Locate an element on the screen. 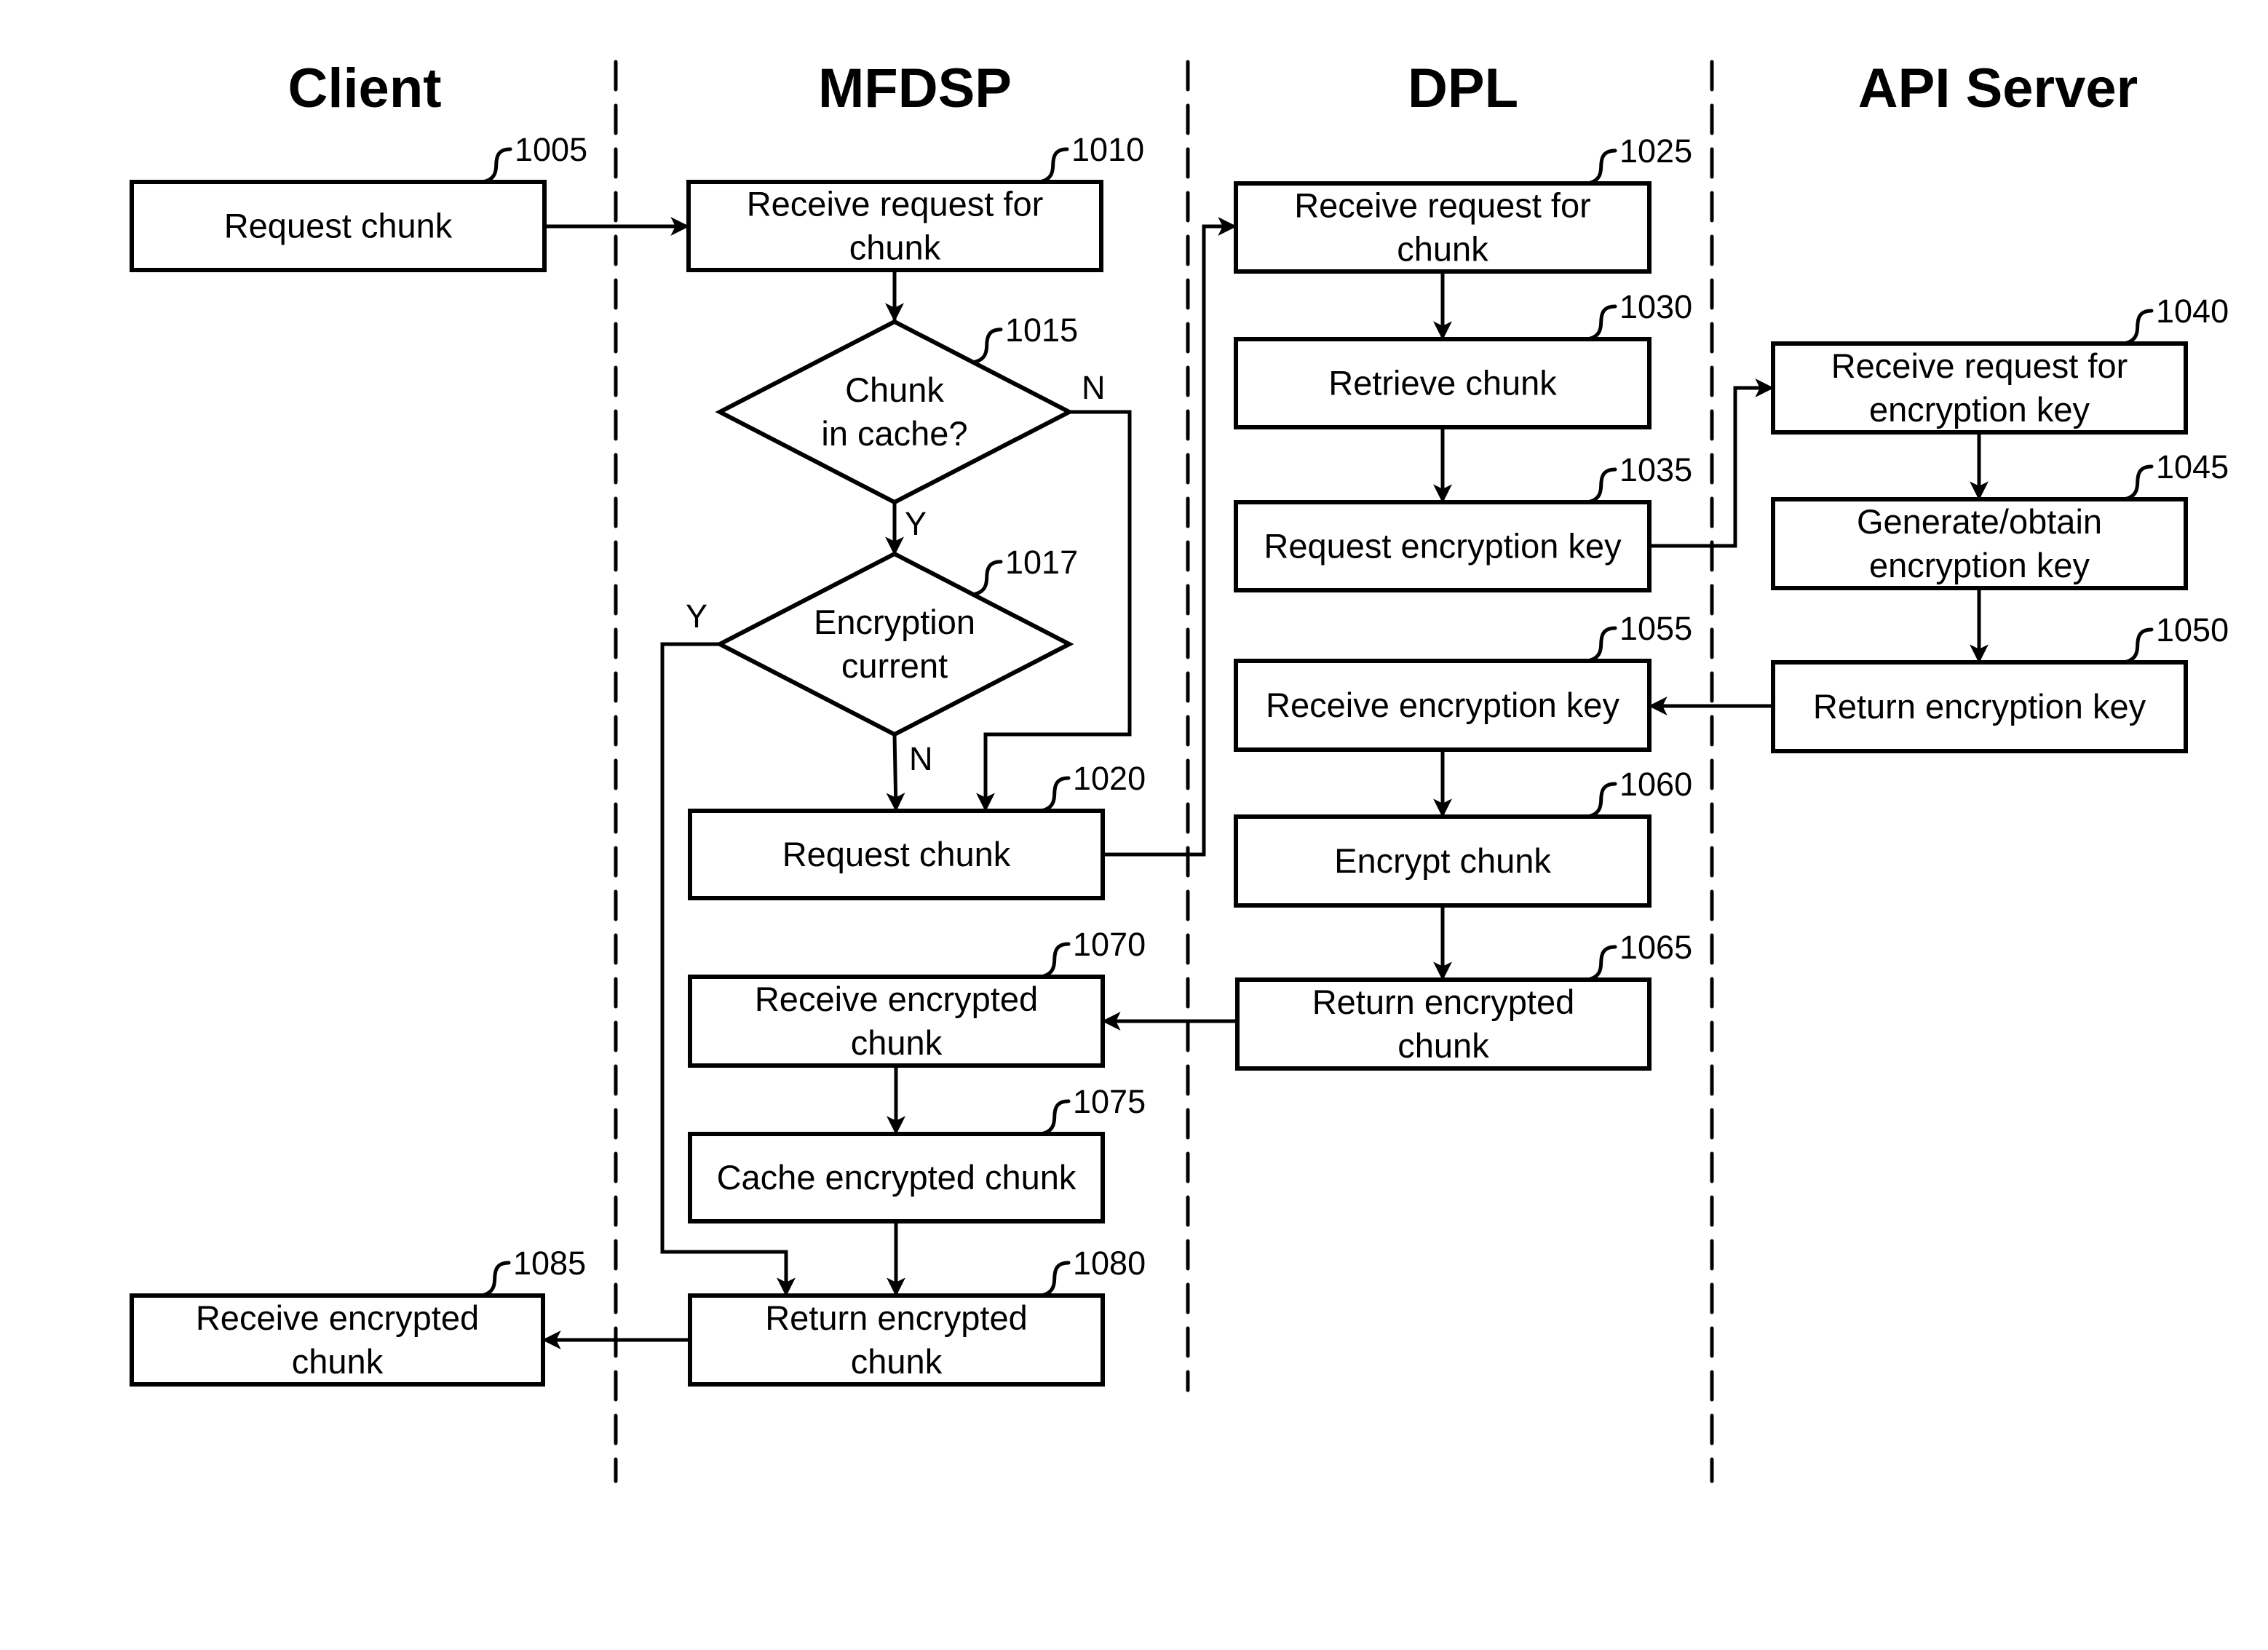  step-1070: Receive encrypted chunk 1070 is located at coordinates (917, 997).